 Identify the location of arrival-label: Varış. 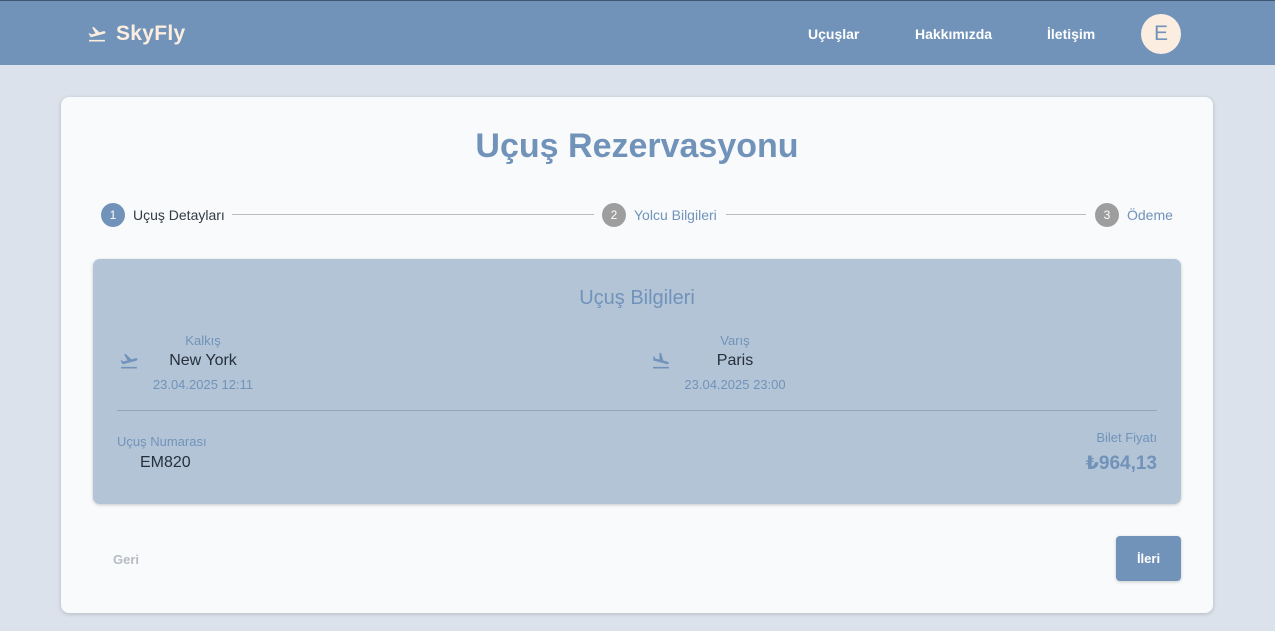
(735, 340).